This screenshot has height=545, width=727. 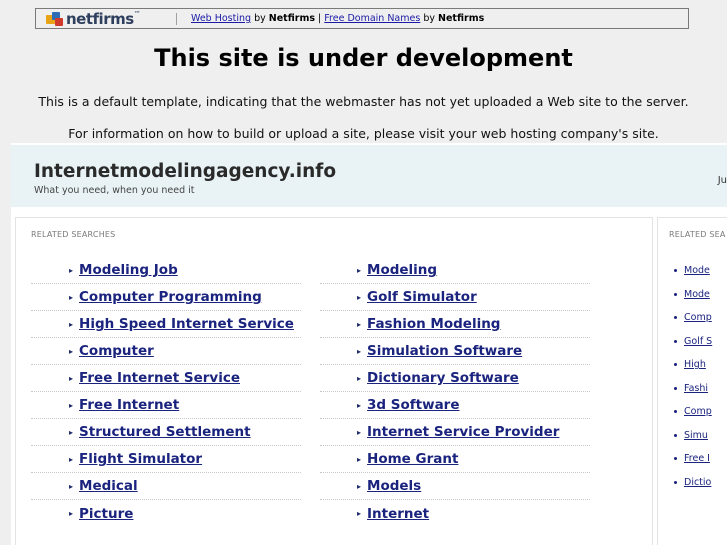 I want to click on related-search-item: ▸ Structured Settlement, so click(x=166, y=432).